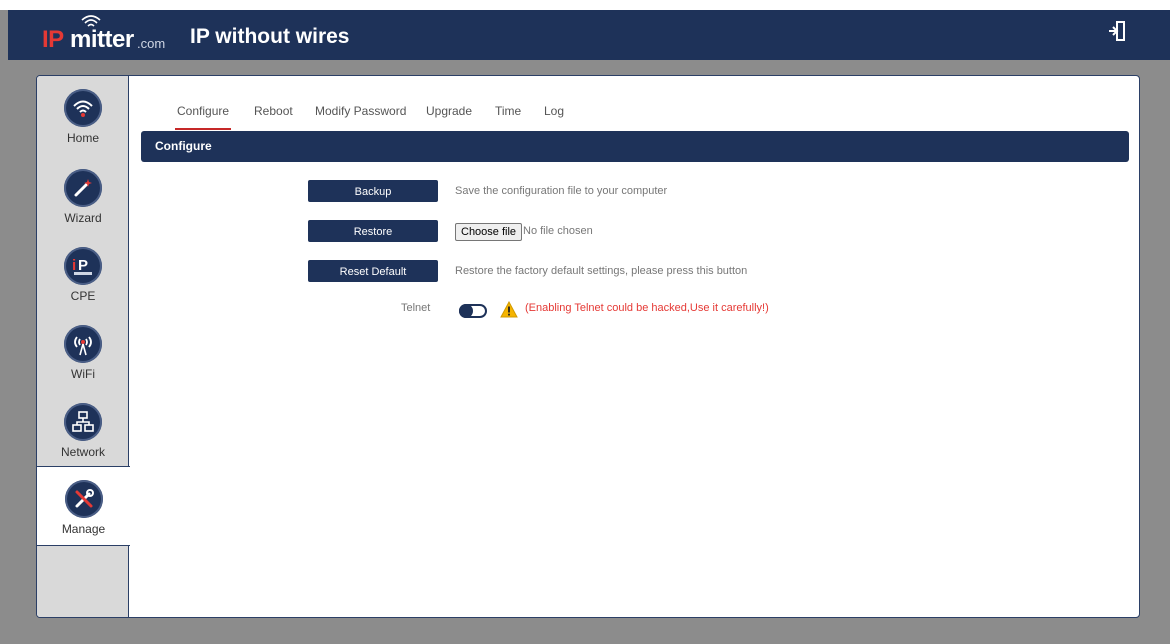  I want to click on logo-ip-text: IP, so click(53, 39).